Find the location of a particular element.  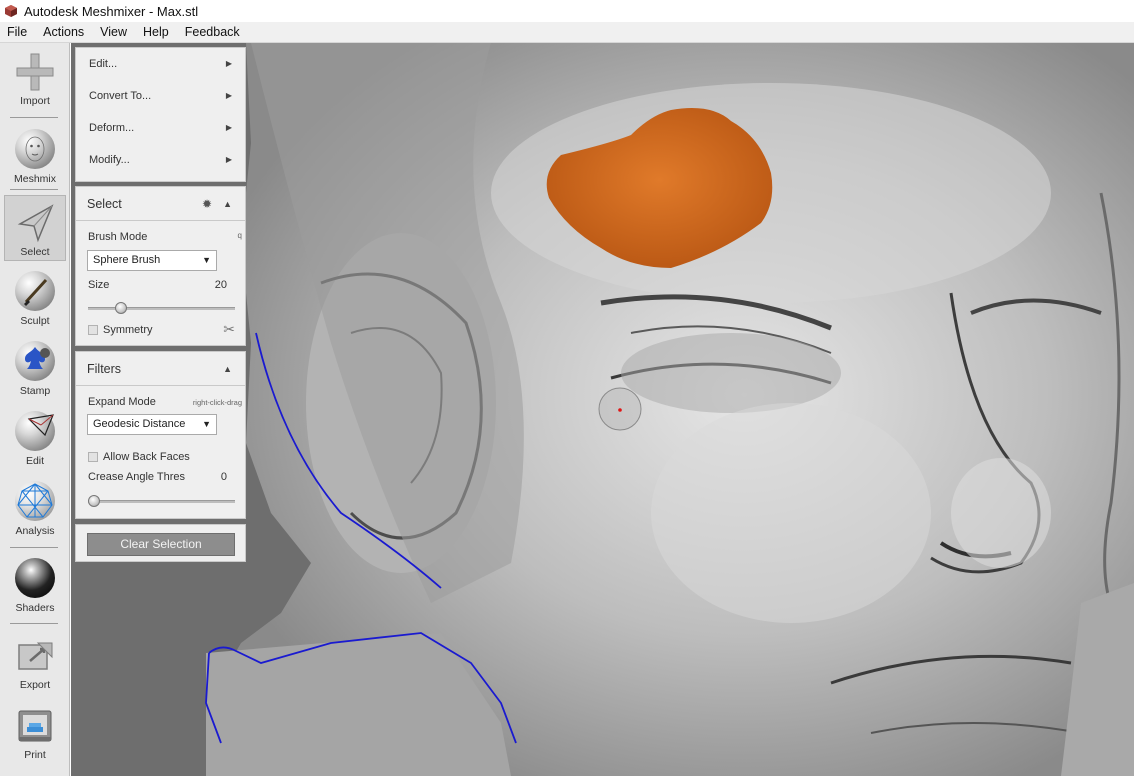

symmetry-label: Symmetry is located at coordinates (128, 330).